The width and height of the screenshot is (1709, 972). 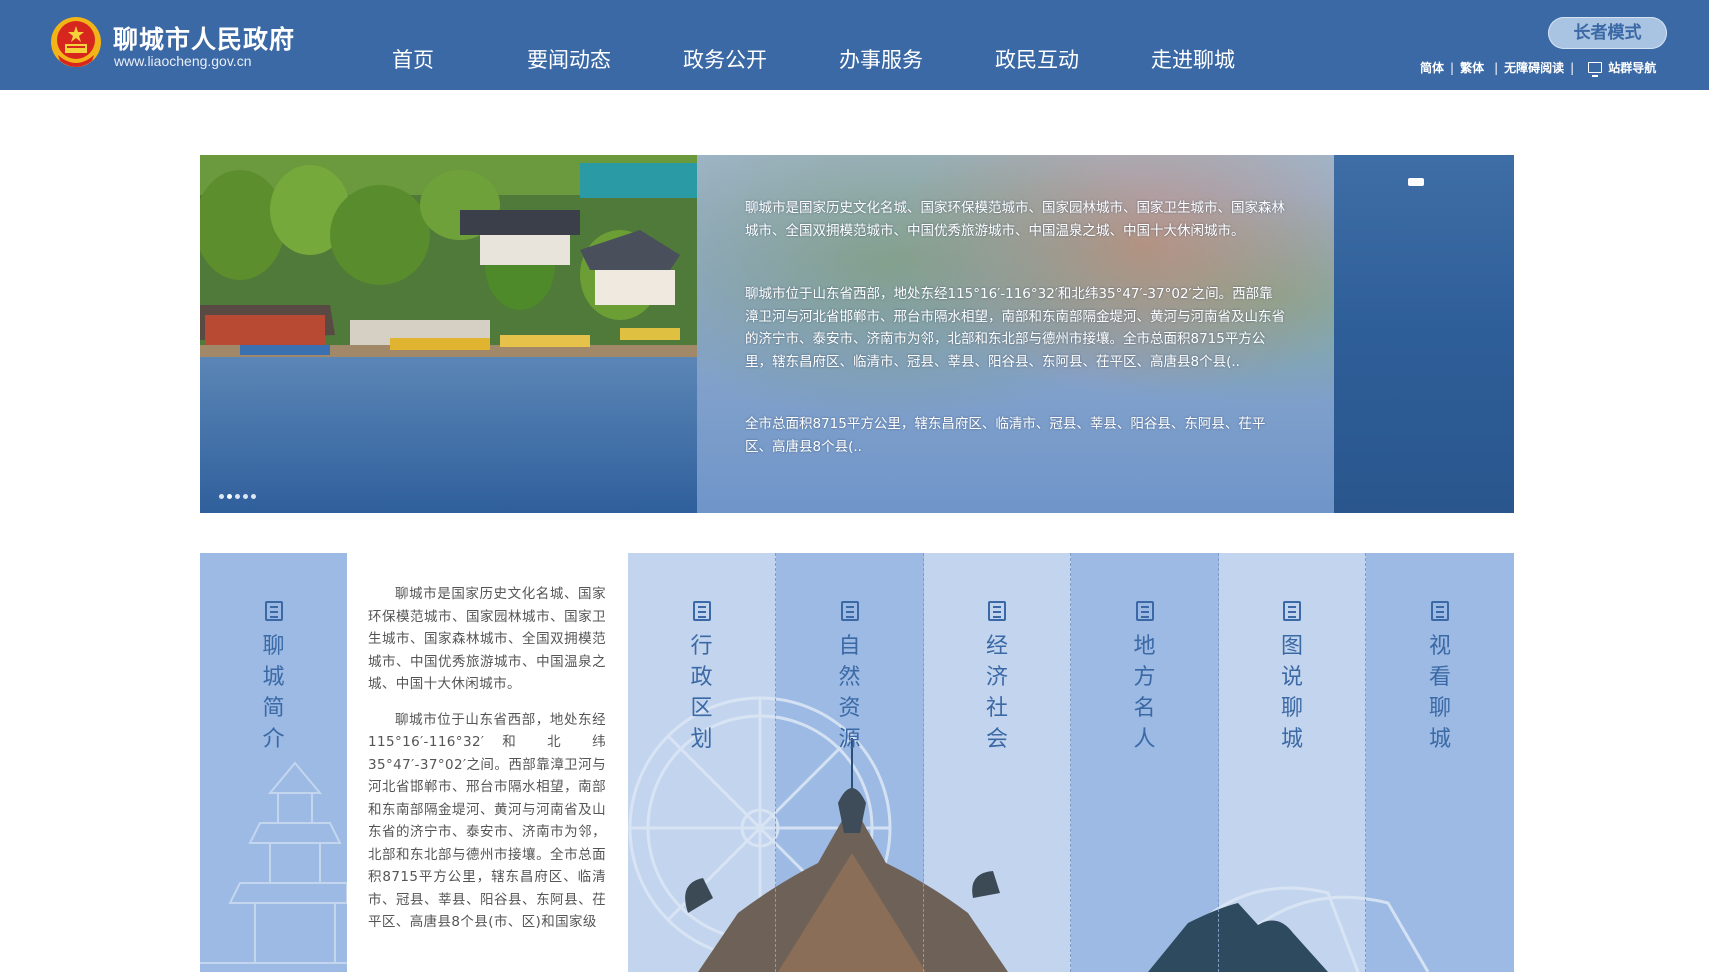 I want to click on intro-card-title: 聊城简介, so click(x=273, y=693).